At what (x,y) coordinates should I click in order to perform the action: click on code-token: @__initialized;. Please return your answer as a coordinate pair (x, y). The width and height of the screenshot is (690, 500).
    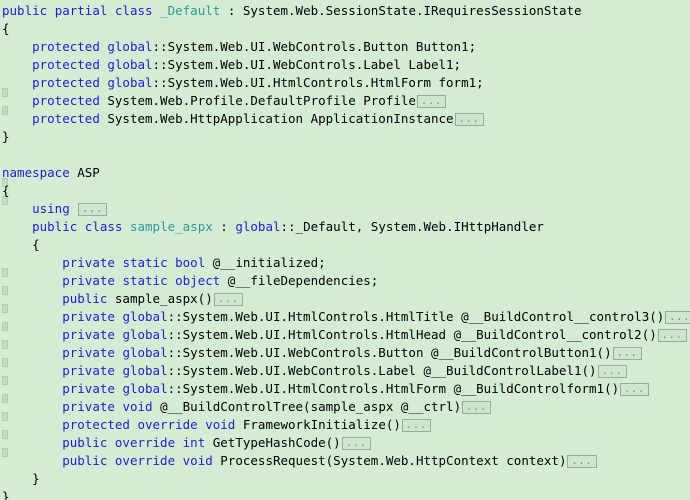
    Looking at the image, I should click on (265, 262).